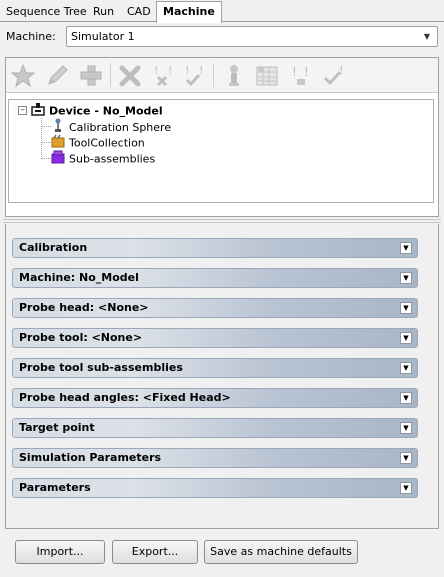  Describe the element at coordinates (252, 36) in the screenshot. I see `machine-dropdown: Simulator 1 ▼` at that location.